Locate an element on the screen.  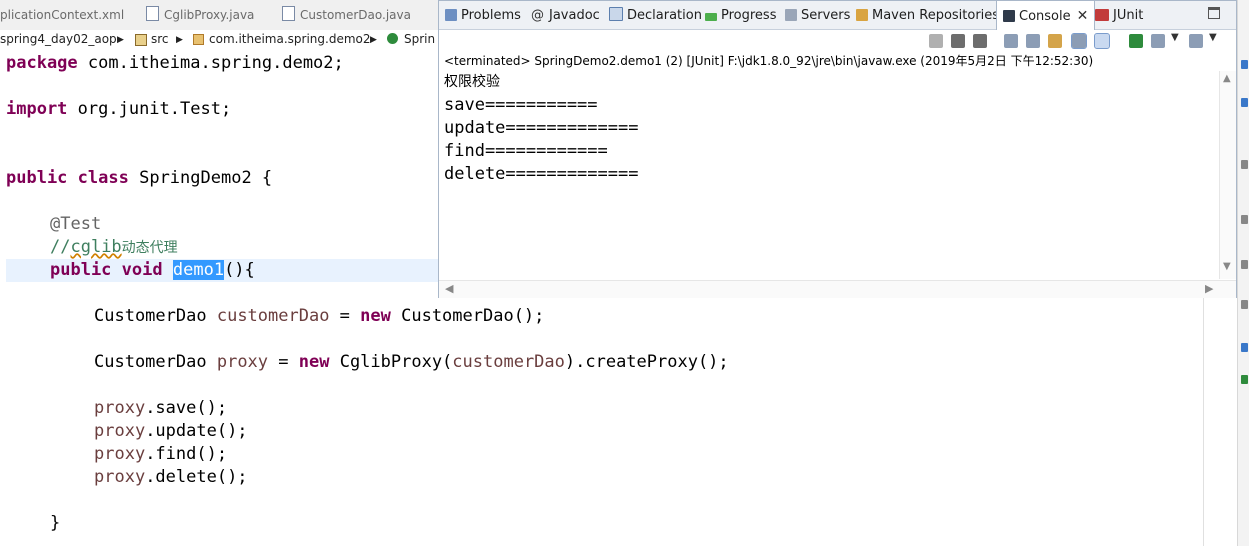
code-line-class-decl: public class SpringDemo2 { is located at coordinates (139, 178).